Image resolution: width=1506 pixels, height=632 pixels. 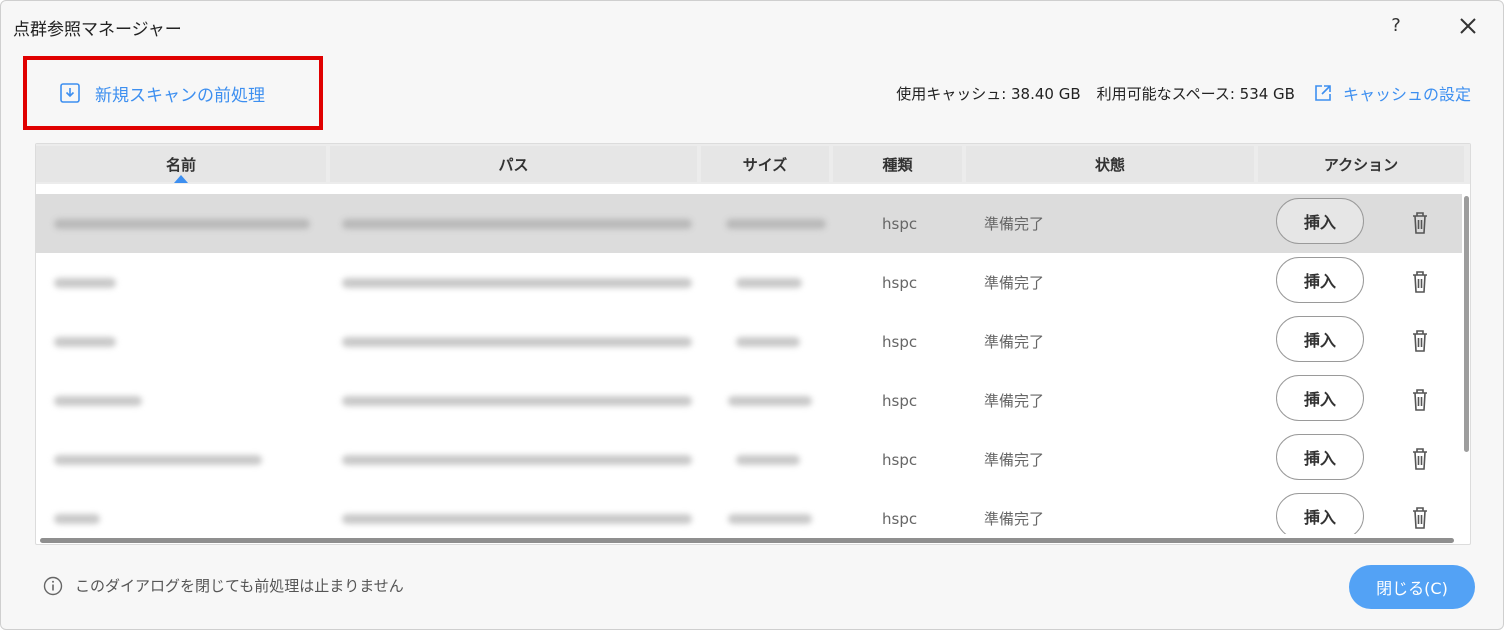 What do you see at coordinates (180, 95) in the screenshot?
I see `preprocess-label: 新規スキャンの前処理` at bounding box center [180, 95].